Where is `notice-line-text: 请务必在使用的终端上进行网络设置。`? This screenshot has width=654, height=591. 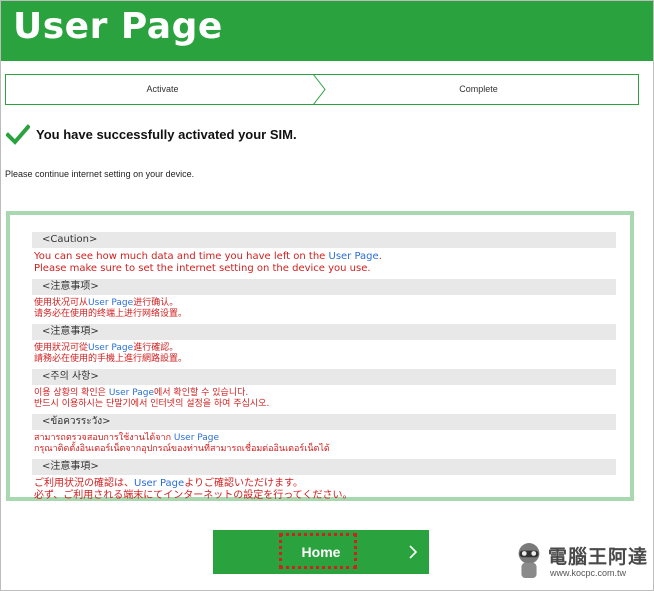
notice-line-text: 请务必在使用的终端上进行网络设置。 is located at coordinates (111, 314).